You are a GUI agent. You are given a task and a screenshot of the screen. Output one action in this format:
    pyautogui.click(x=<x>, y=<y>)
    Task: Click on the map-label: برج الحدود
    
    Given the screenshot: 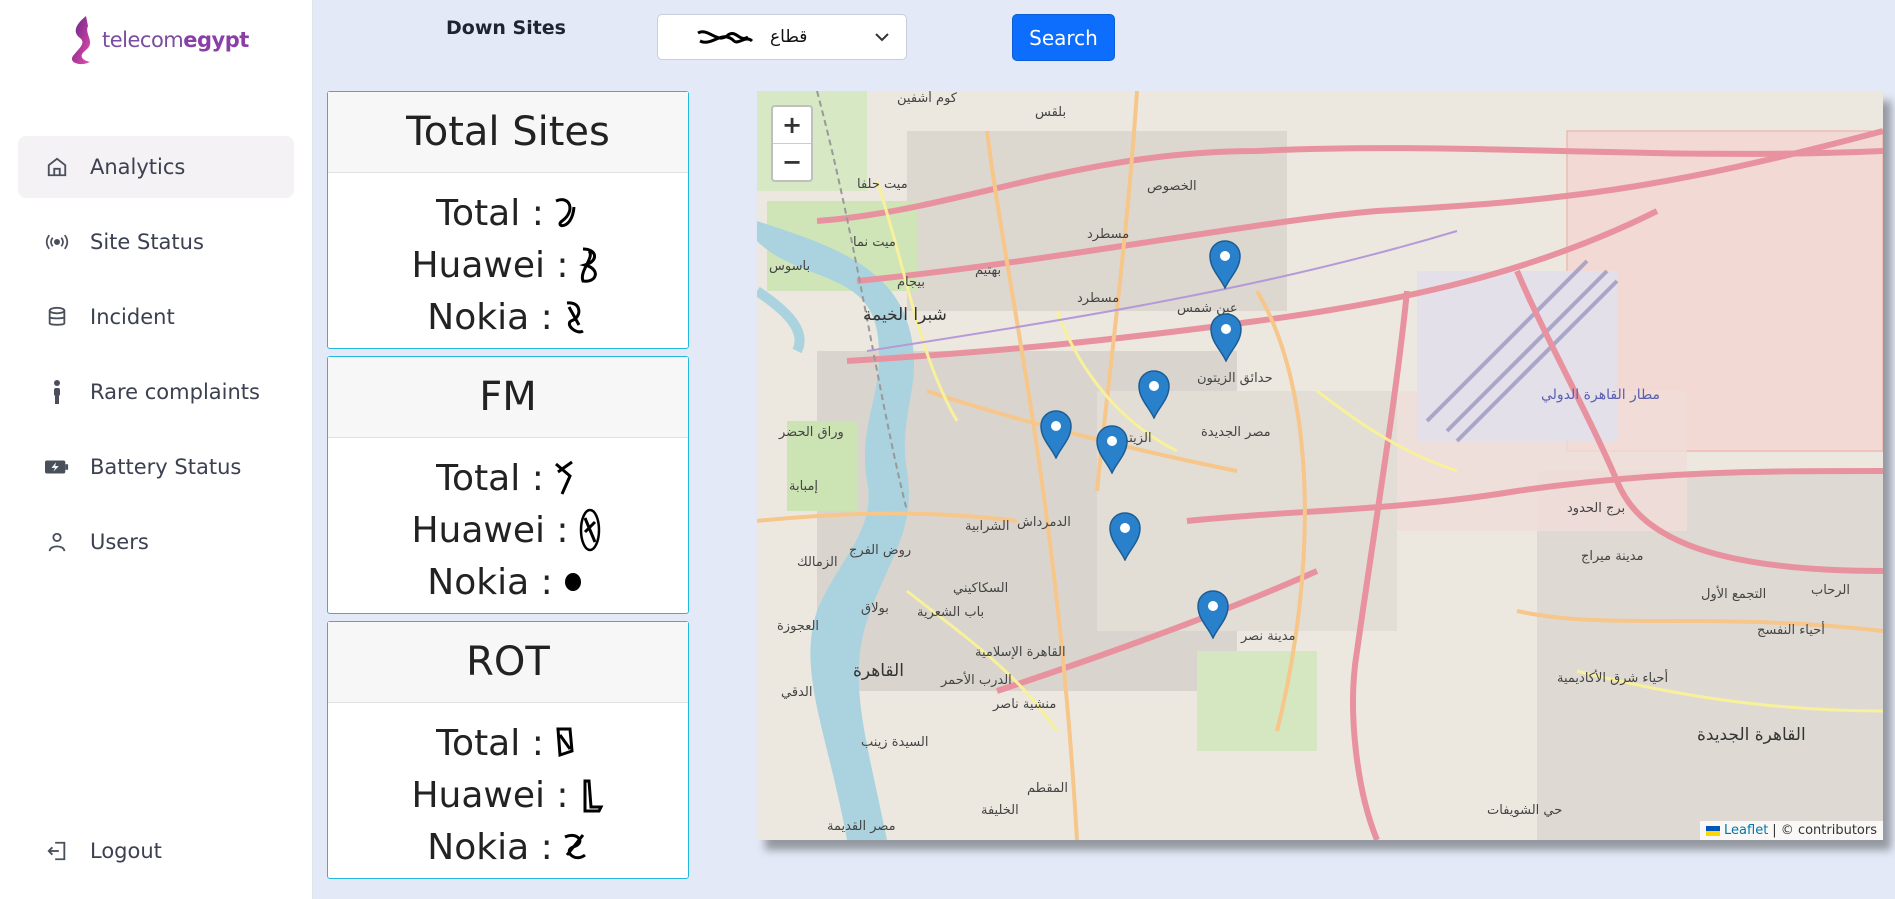 What is the action you would take?
    pyautogui.click(x=1596, y=508)
    